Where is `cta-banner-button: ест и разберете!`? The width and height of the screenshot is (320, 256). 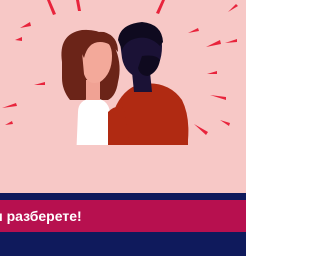
cta-banner-button: ест и разберете! is located at coordinates (123, 216).